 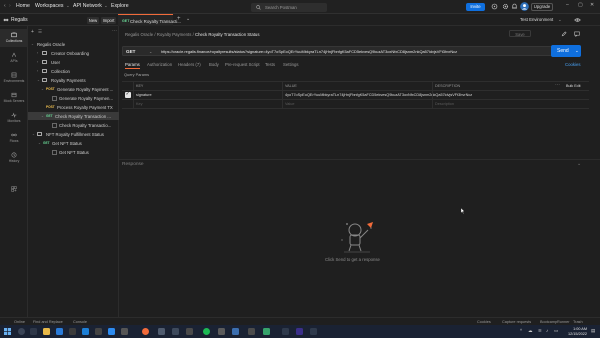 I want to click on nav-api-network: API Network, so click(x=87, y=6).